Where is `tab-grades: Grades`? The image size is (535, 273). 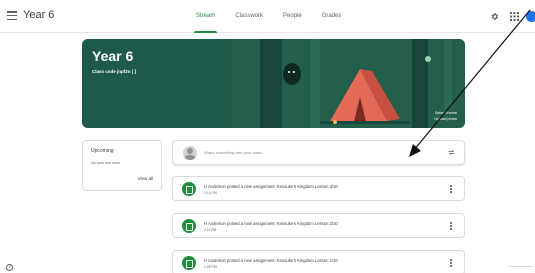 tab-grades: Grades is located at coordinates (332, 16).